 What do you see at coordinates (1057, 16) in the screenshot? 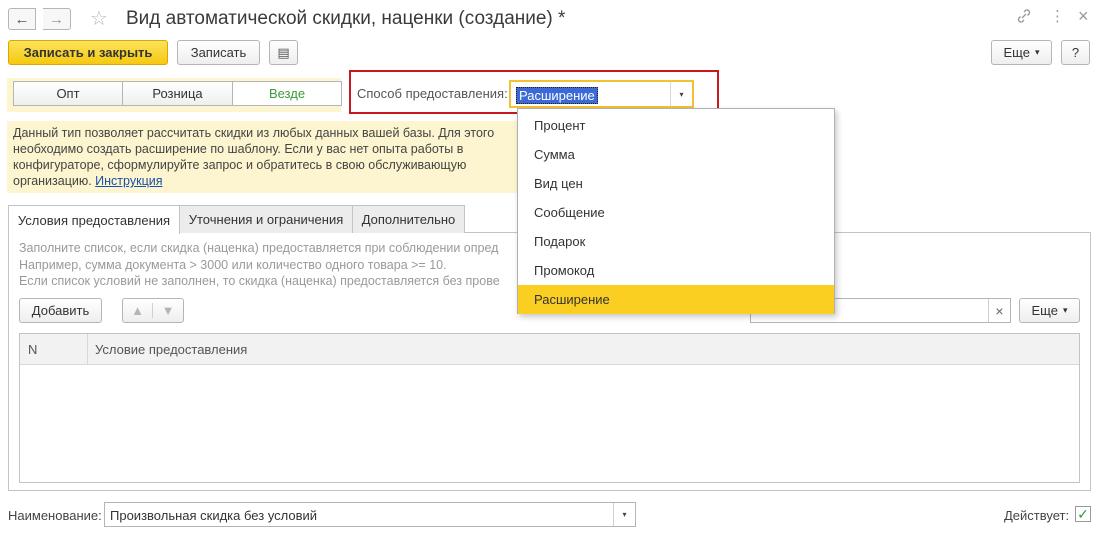
I see `more-menu-icon: ⋮` at bounding box center [1057, 16].